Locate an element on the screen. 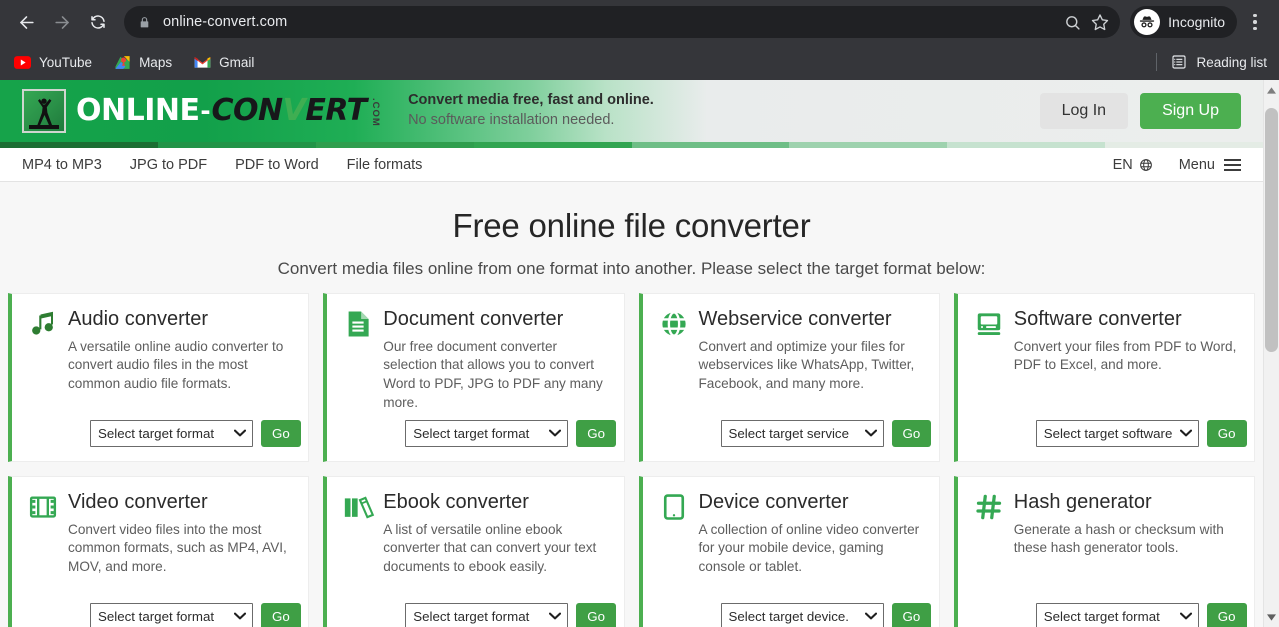  logo-online-text: ONLINE is located at coordinates (138, 110).